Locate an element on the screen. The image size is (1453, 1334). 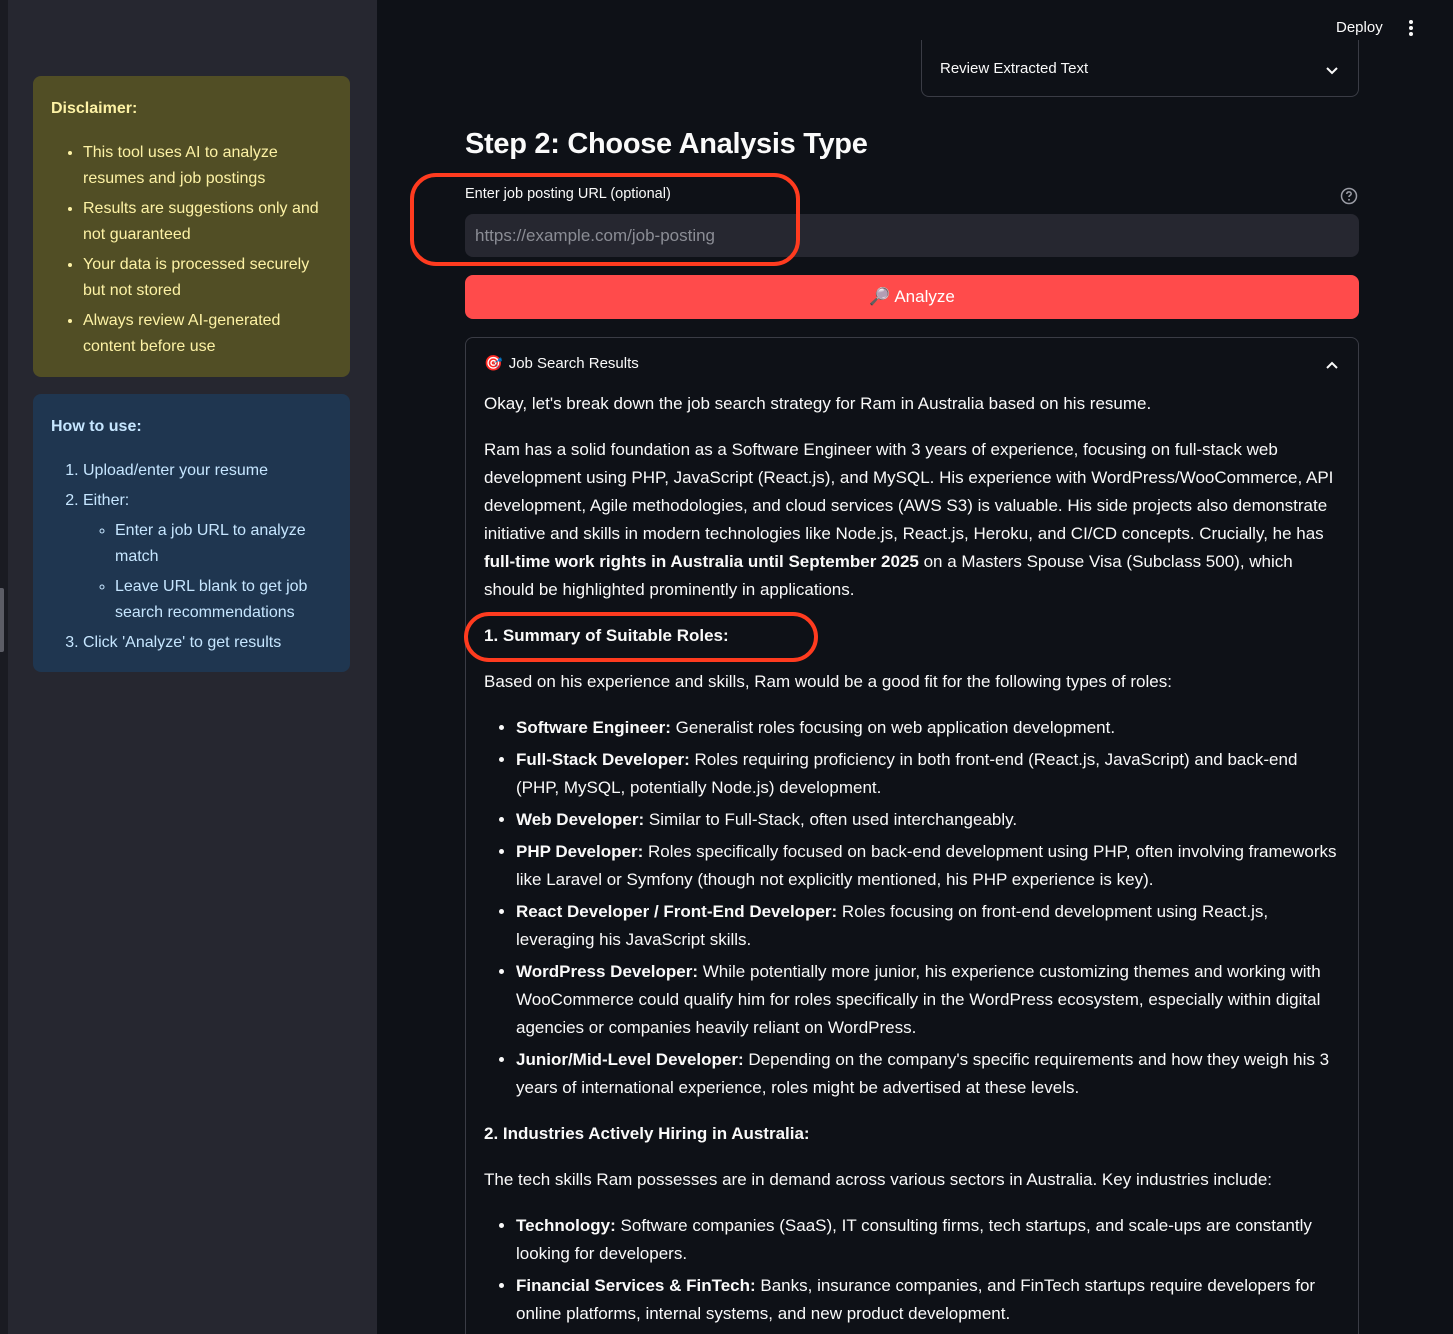
section-heading-roles: 1. Summary of Suitable Roles: is located at coordinates (913, 636).